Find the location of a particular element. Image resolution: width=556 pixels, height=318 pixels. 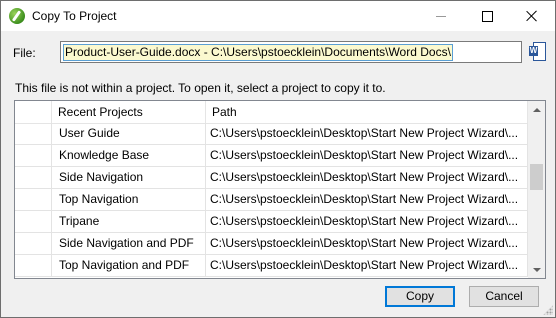

project-name-cell: Top Navigation is located at coordinates (129, 199).